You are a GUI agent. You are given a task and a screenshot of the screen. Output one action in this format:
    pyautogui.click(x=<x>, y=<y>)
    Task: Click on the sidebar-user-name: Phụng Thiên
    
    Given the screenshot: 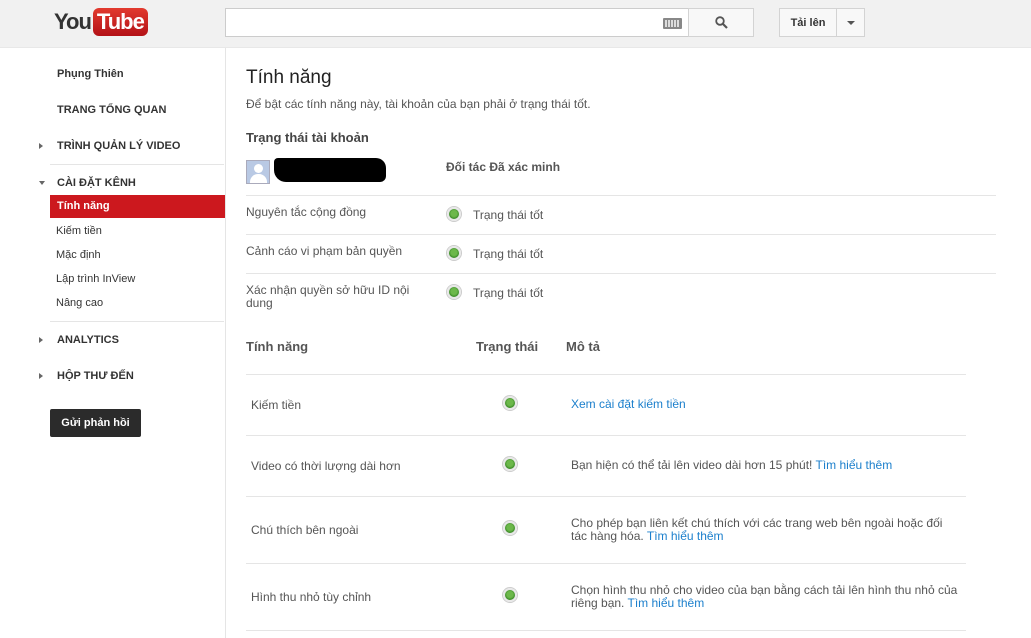 What is the action you would take?
    pyautogui.click(x=90, y=74)
    